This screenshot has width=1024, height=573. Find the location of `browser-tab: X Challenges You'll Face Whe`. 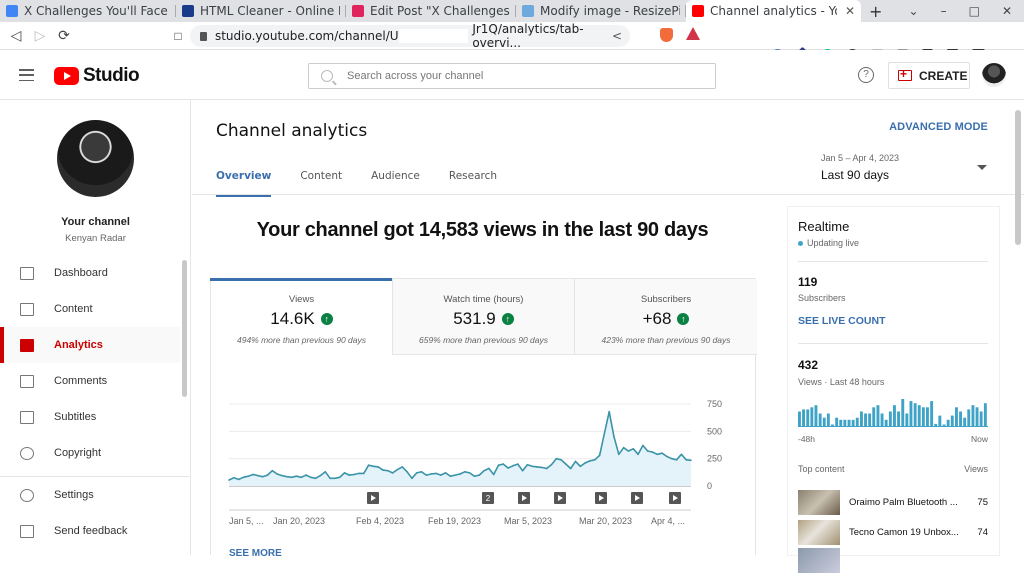

browser-tab: X Challenges You'll Face Whe is located at coordinates (88, 11).